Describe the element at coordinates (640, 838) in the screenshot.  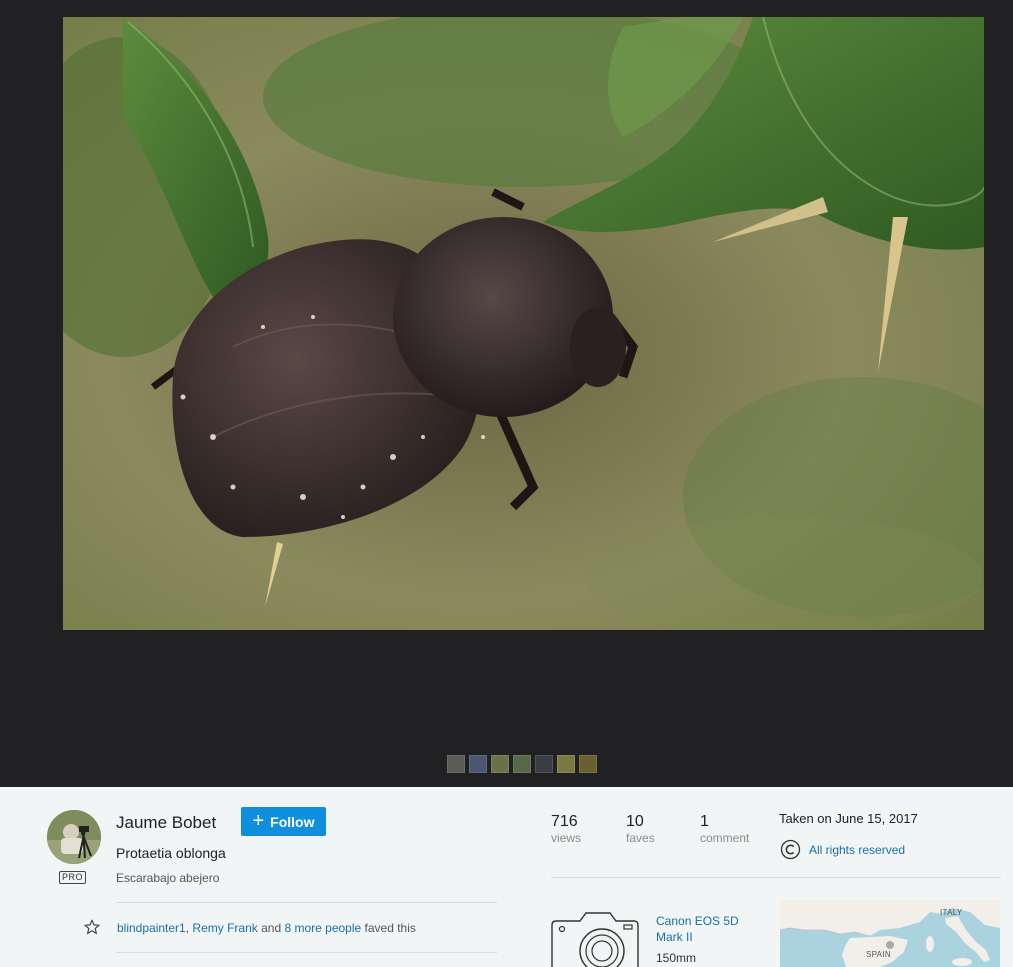
I see `faves-label: faves` at that location.